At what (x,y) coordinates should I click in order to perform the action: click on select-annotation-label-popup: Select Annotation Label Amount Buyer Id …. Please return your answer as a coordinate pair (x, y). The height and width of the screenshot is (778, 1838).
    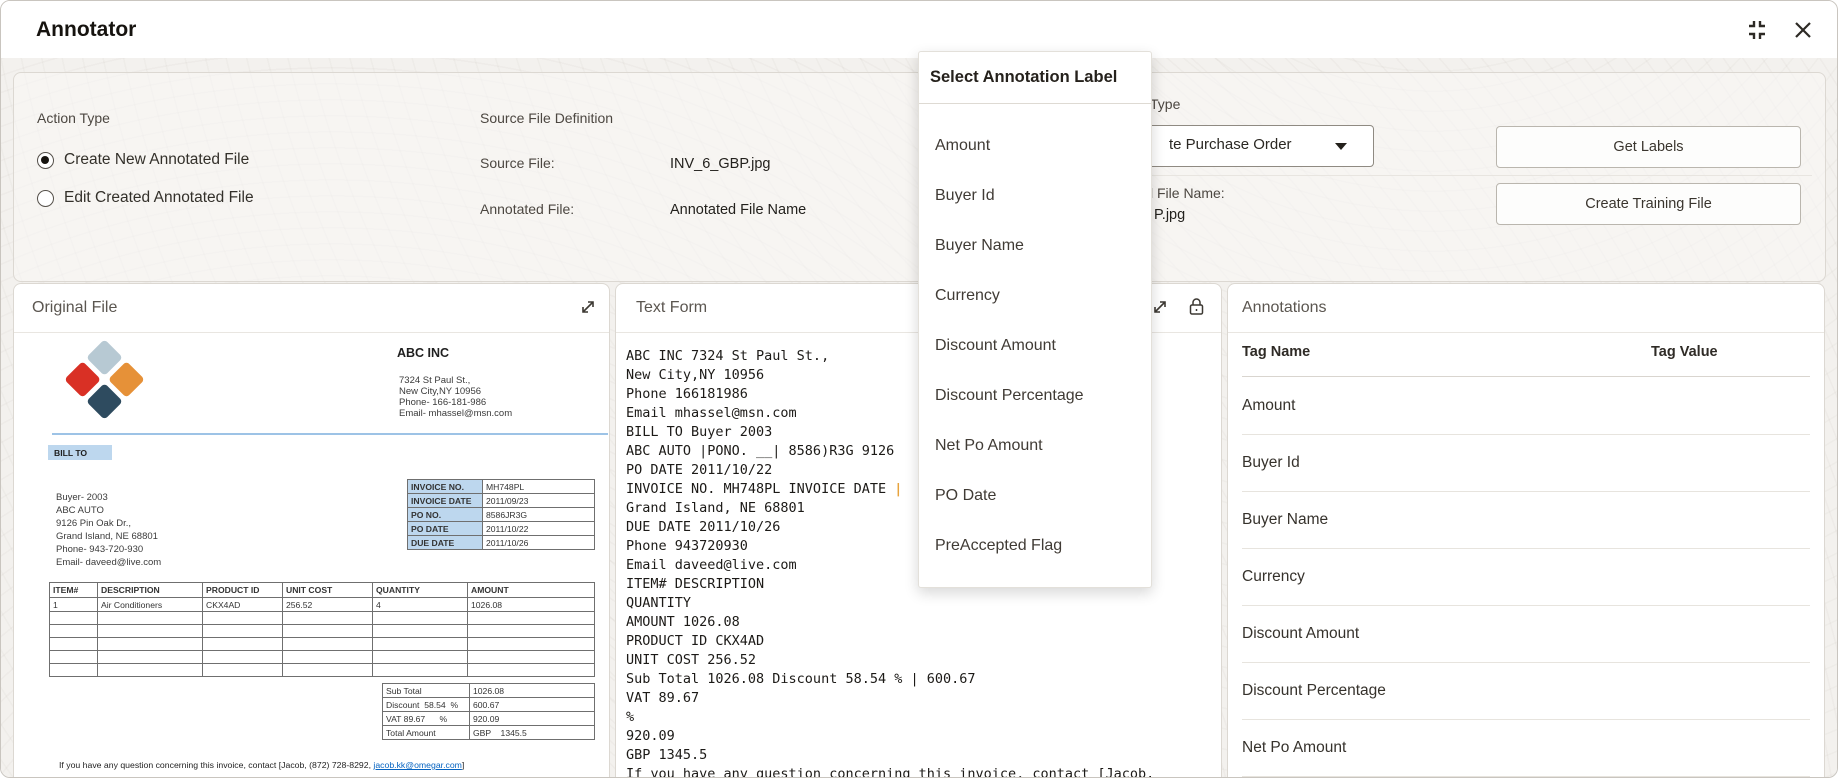
    Looking at the image, I should click on (1035, 319).